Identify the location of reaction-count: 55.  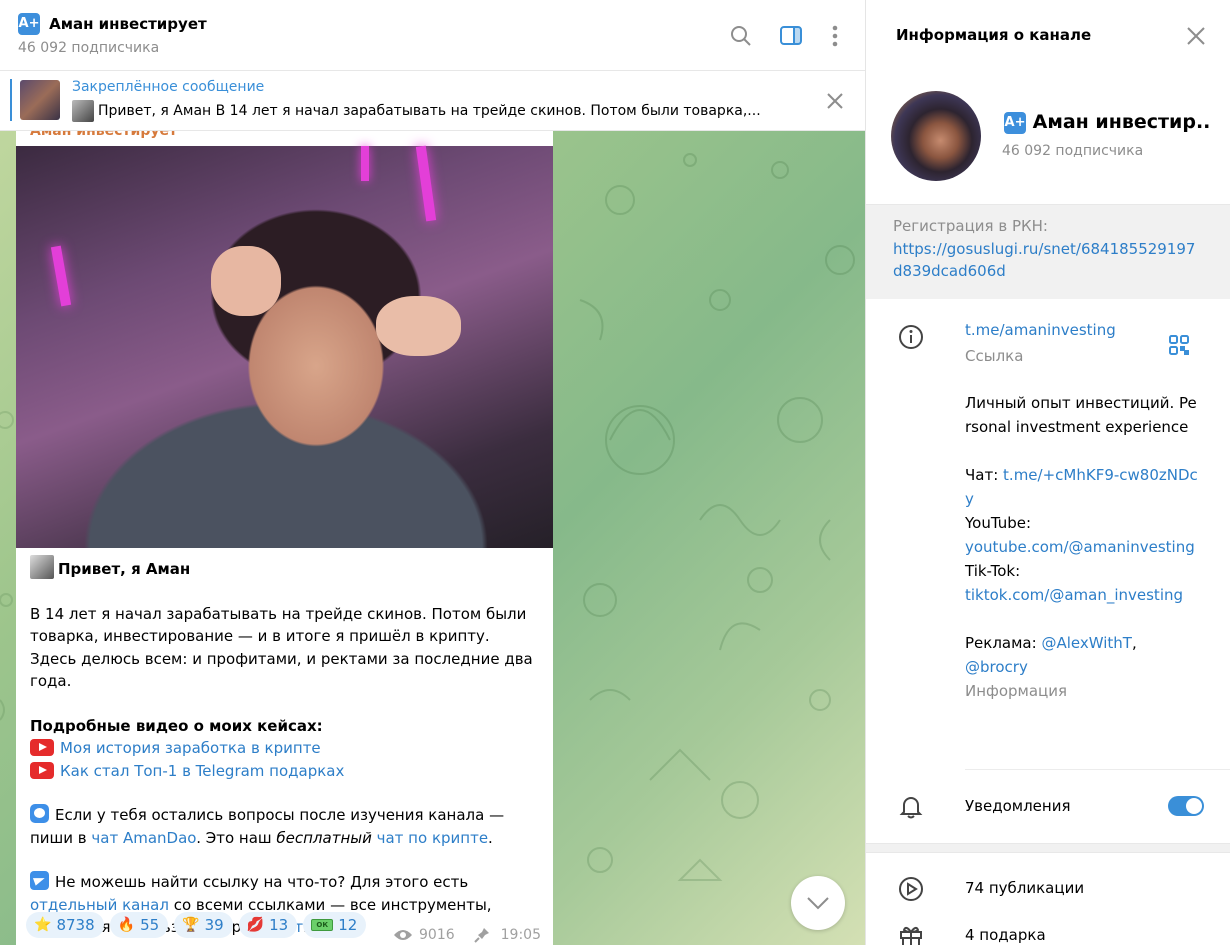
(150, 925).